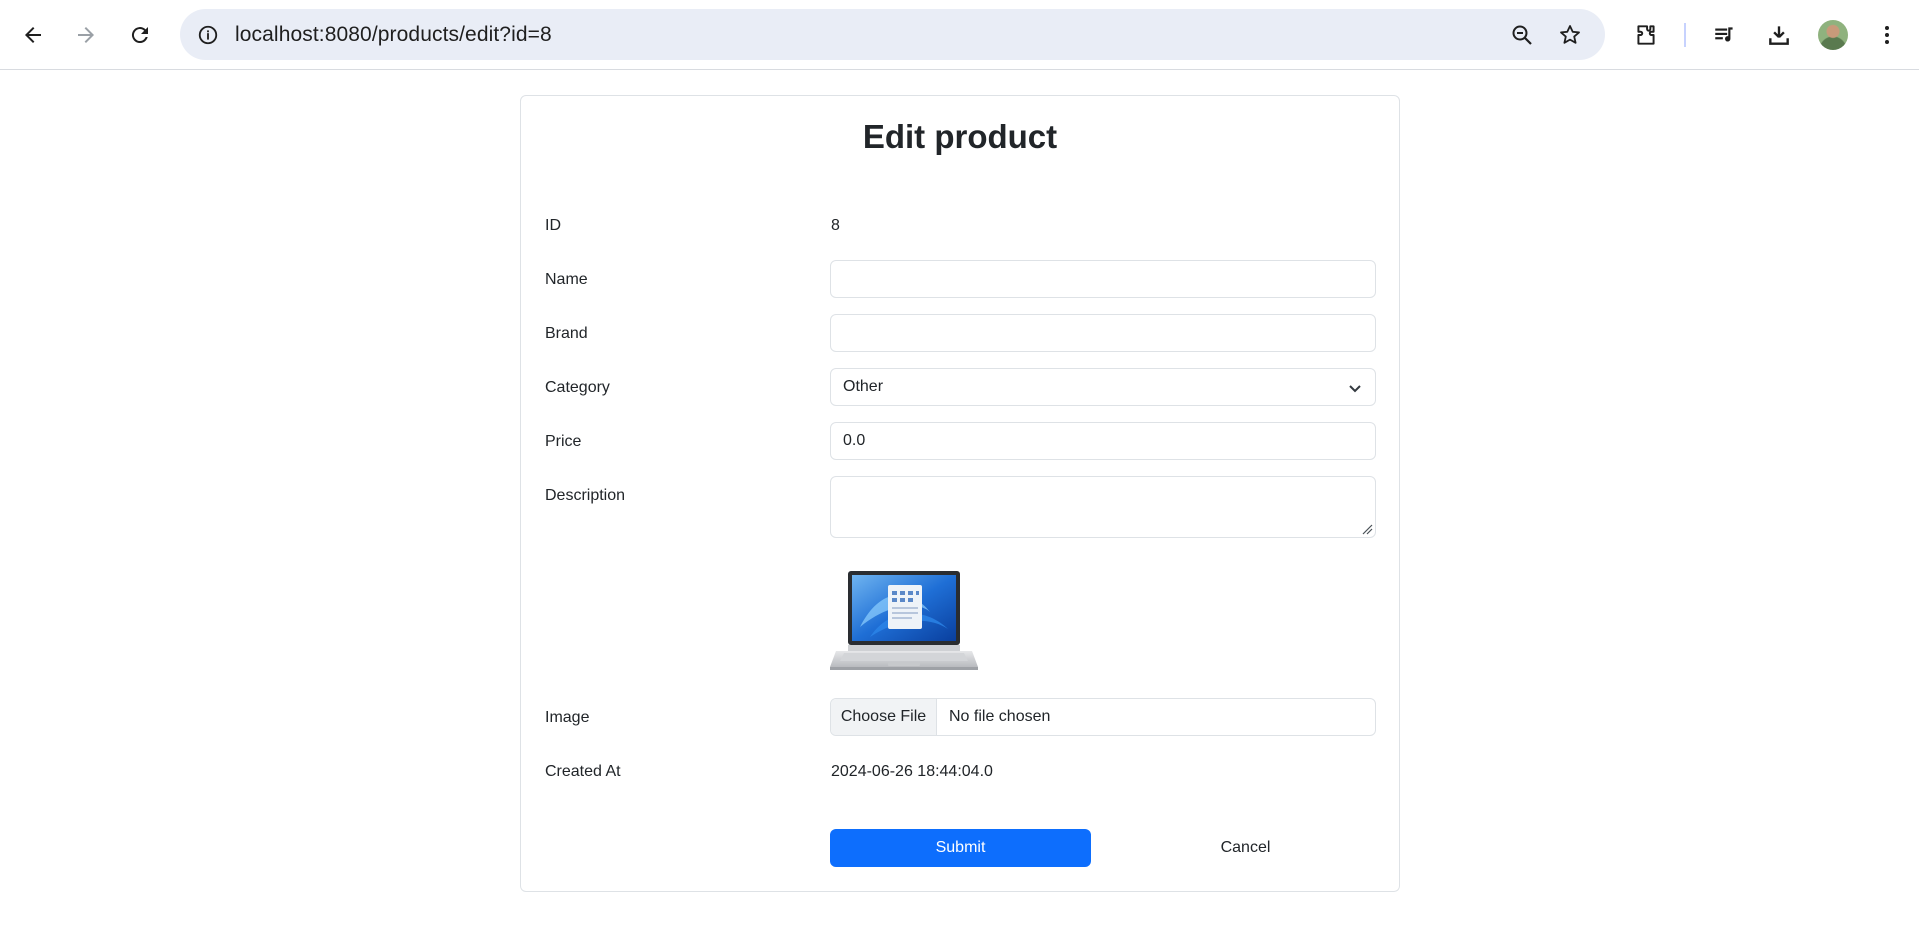 This screenshot has height=943, width=1919. What do you see at coordinates (1103, 279) in the screenshot?
I see `name-input` at bounding box center [1103, 279].